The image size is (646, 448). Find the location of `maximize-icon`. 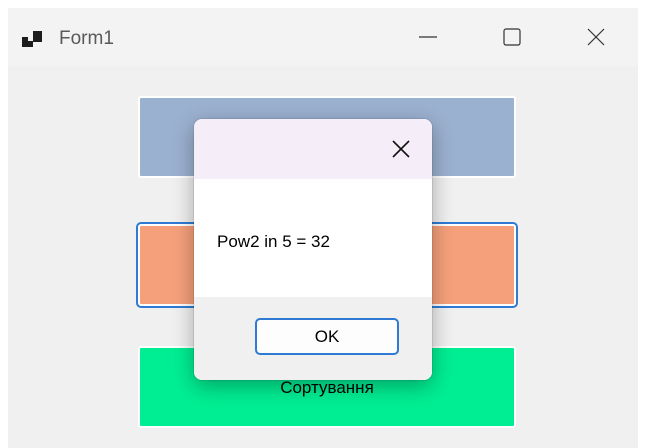

maximize-icon is located at coordinates (512, 37).